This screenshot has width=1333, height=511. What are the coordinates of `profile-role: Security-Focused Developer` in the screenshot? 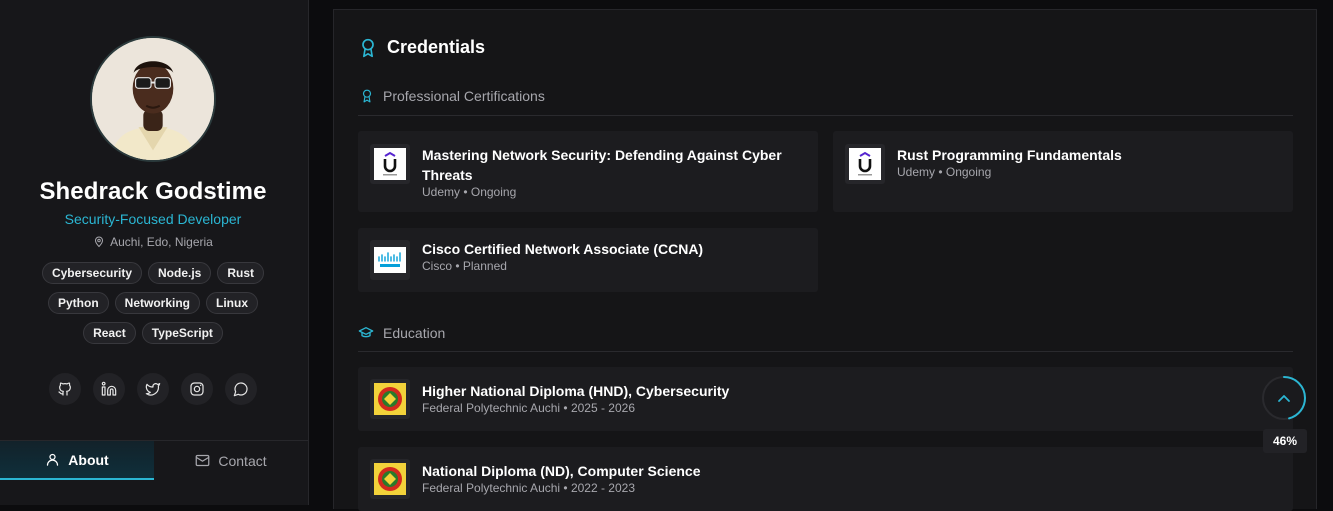 It's located at (153, 219).